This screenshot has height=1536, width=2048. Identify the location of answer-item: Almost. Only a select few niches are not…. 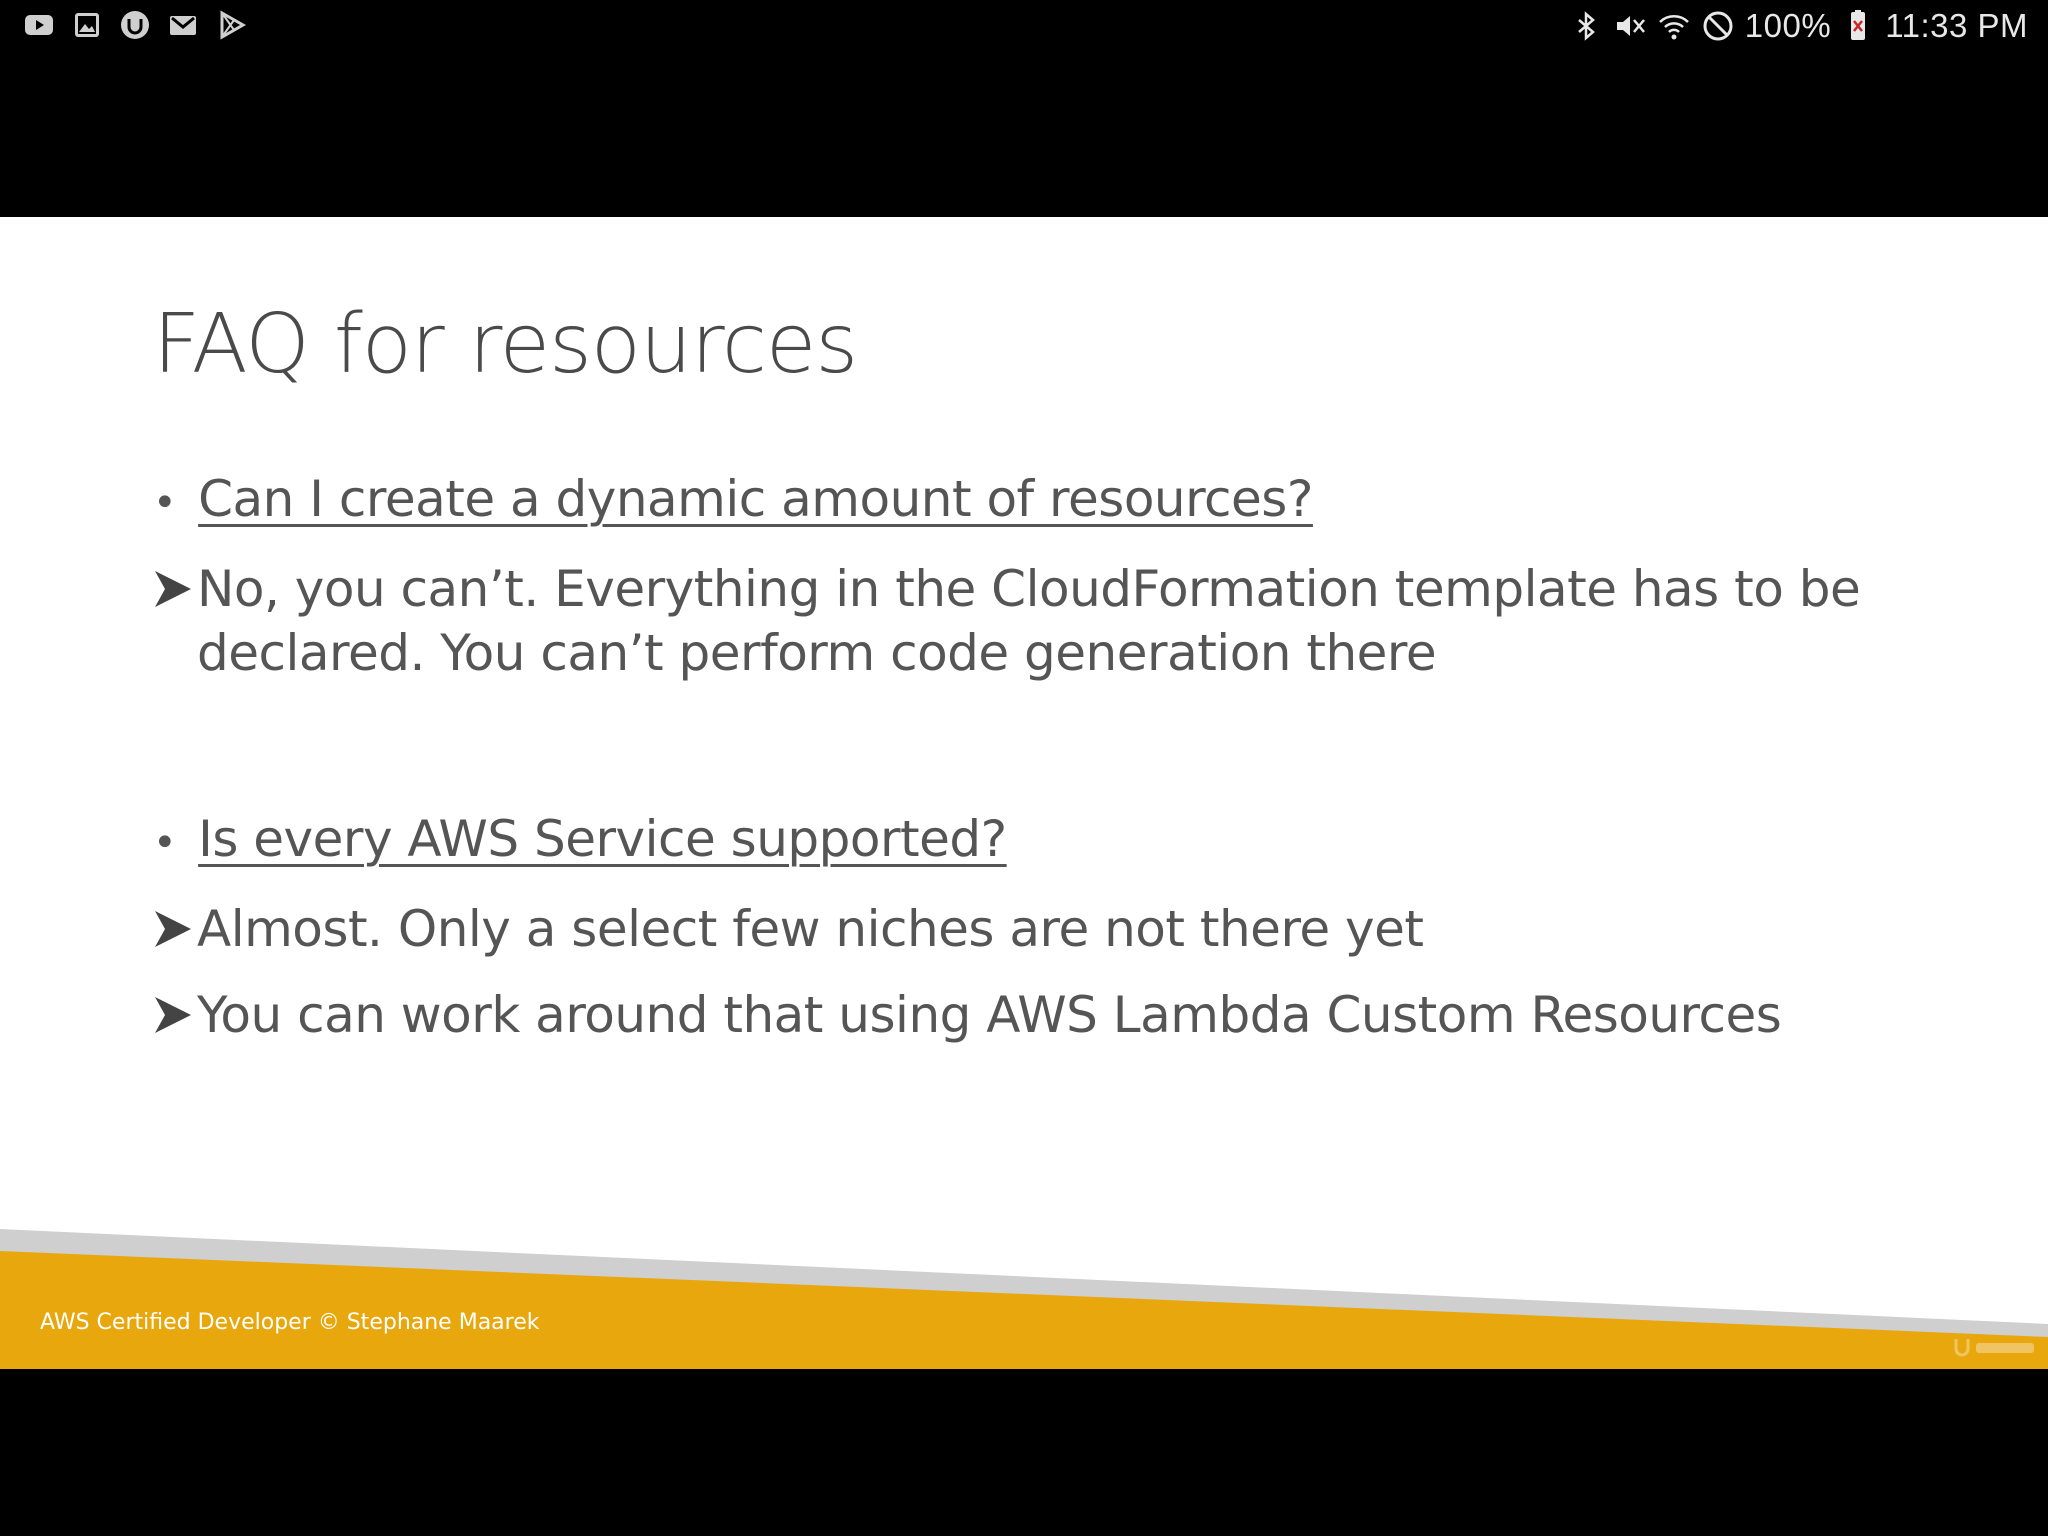
(1063, 929).